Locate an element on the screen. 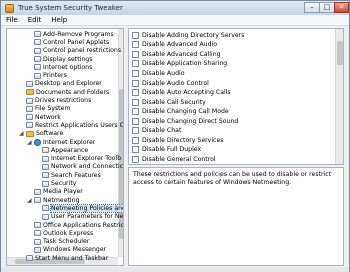  tree-item: Security is located at coordinates (55, 183).